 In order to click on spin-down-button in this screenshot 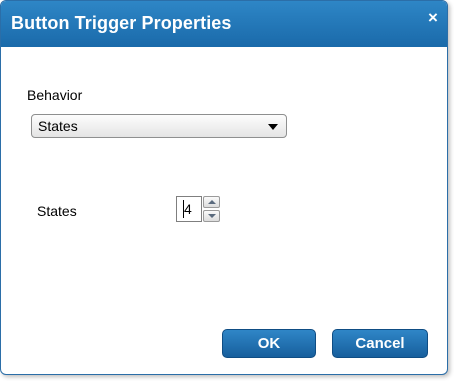, I will do `click(211, 216)`.